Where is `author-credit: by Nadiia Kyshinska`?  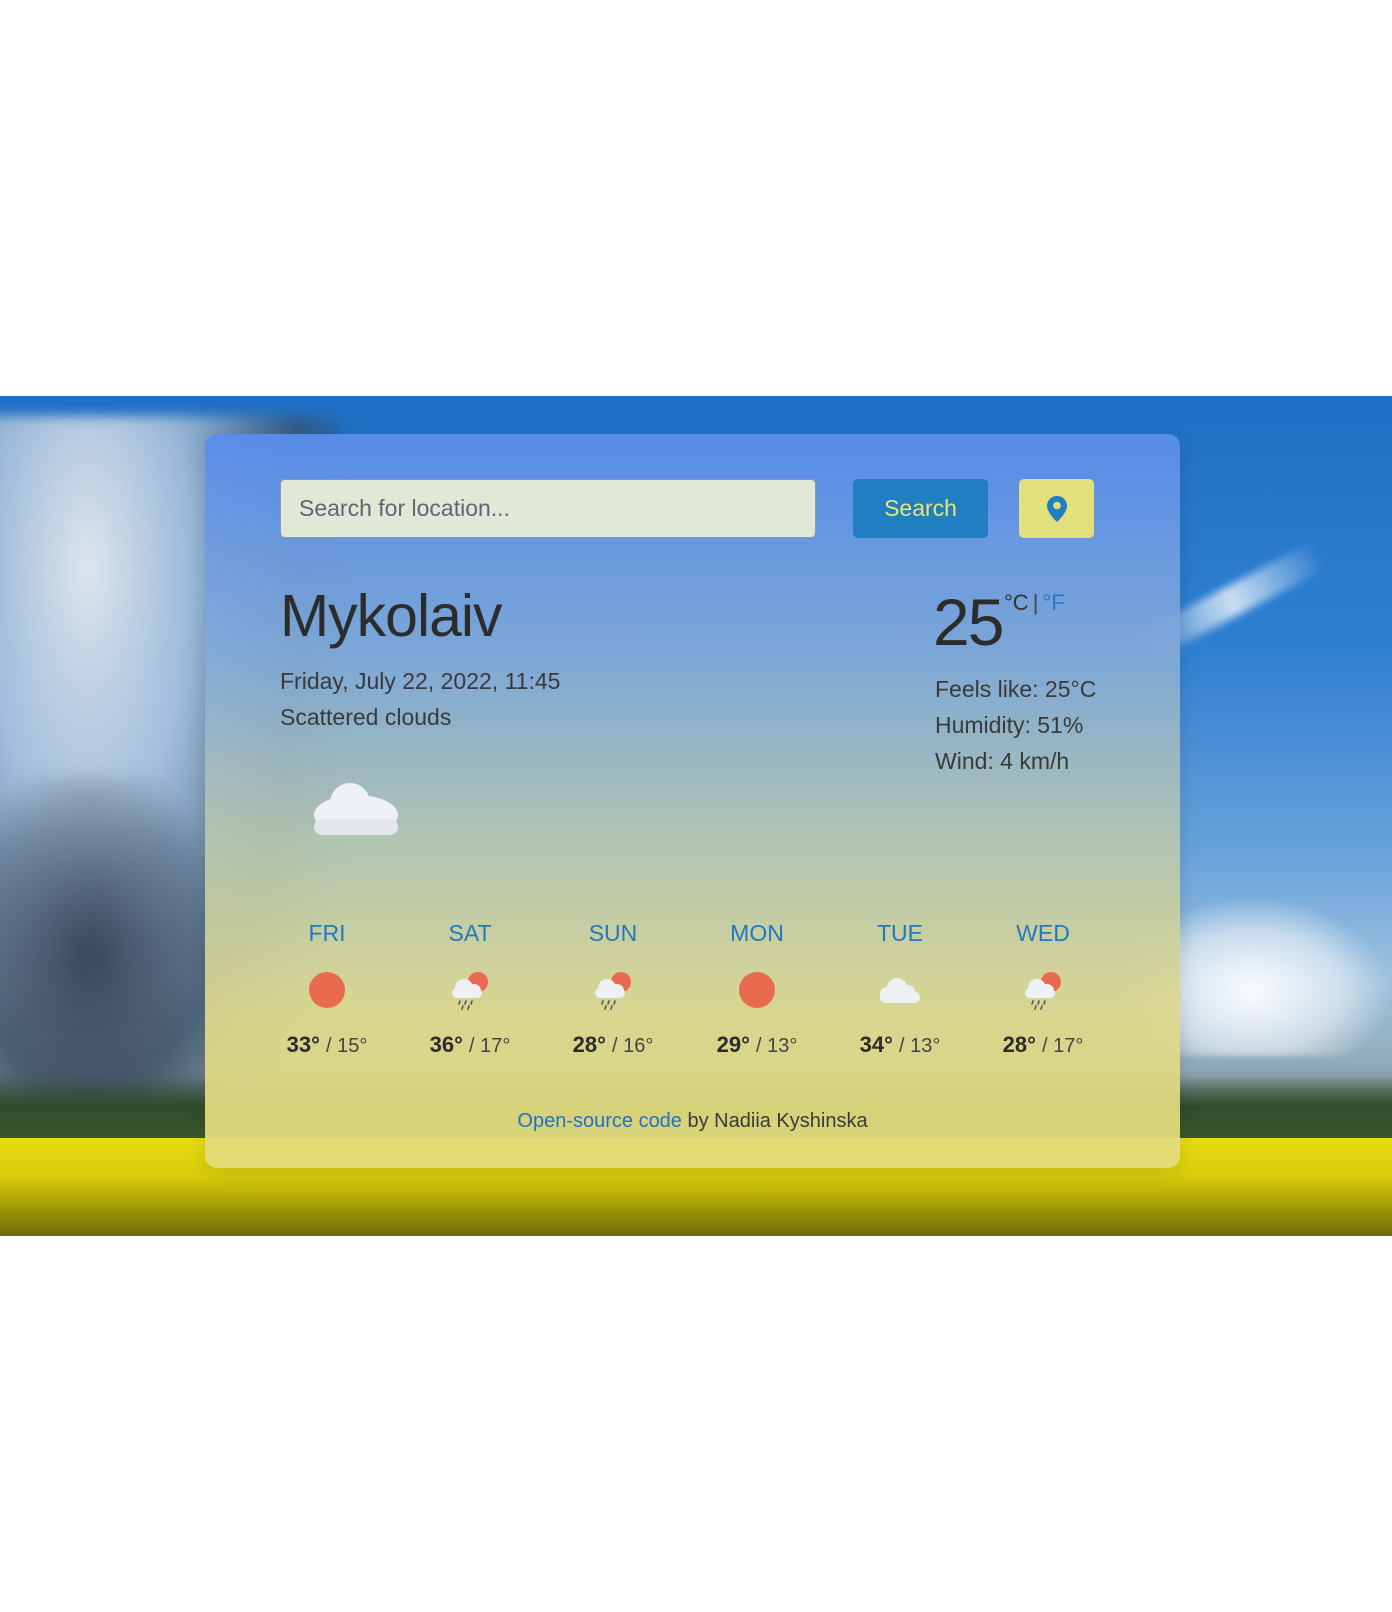 author-credit: by Nadiia Kyshinska is located at coordinates (777, 1121).